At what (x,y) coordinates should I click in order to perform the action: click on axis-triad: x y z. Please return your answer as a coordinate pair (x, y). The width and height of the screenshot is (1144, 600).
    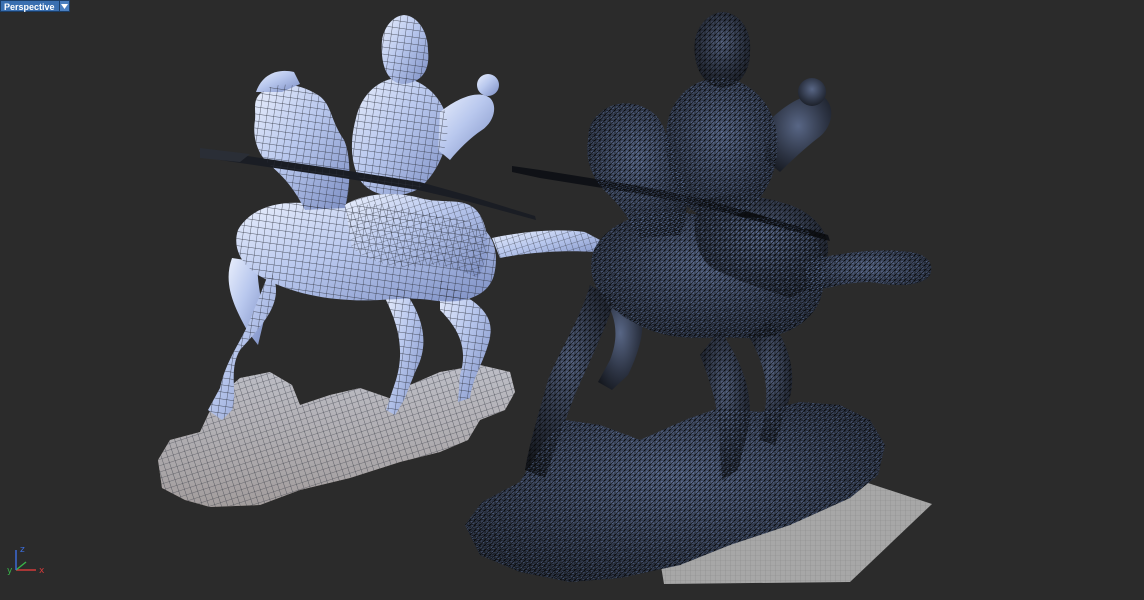
    Looking at the image, I should click on (26, 560).